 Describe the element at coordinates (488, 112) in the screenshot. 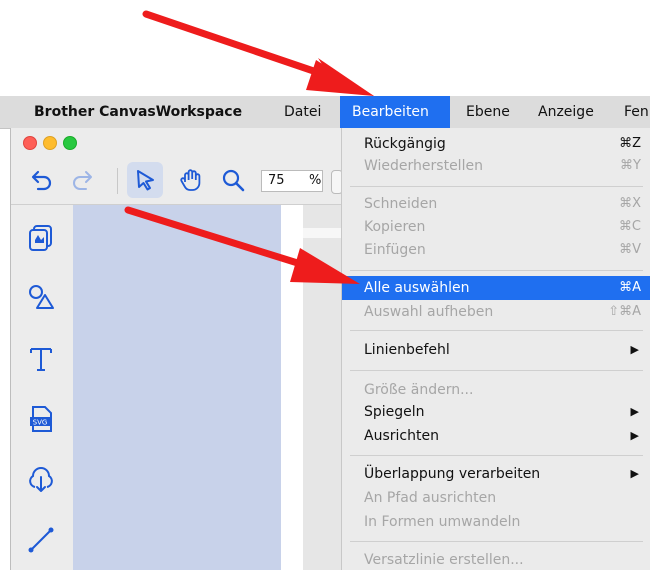

I see `menu-ebene: Ebene` at that location.